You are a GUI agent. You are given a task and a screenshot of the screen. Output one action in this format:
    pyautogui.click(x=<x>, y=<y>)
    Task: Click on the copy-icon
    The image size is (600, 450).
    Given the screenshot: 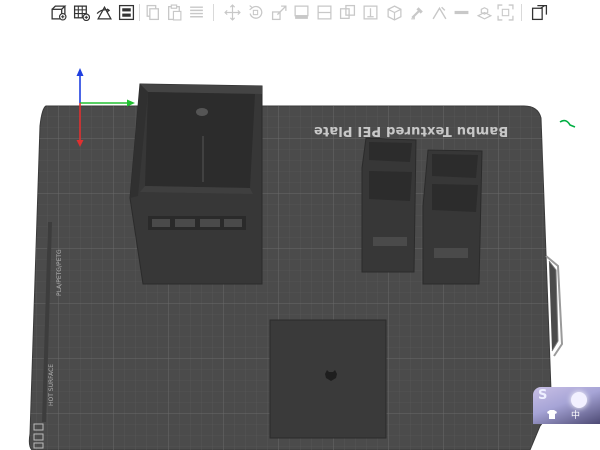 What is the action you would take?
    pyautogui.click(x=152, y=12)
    